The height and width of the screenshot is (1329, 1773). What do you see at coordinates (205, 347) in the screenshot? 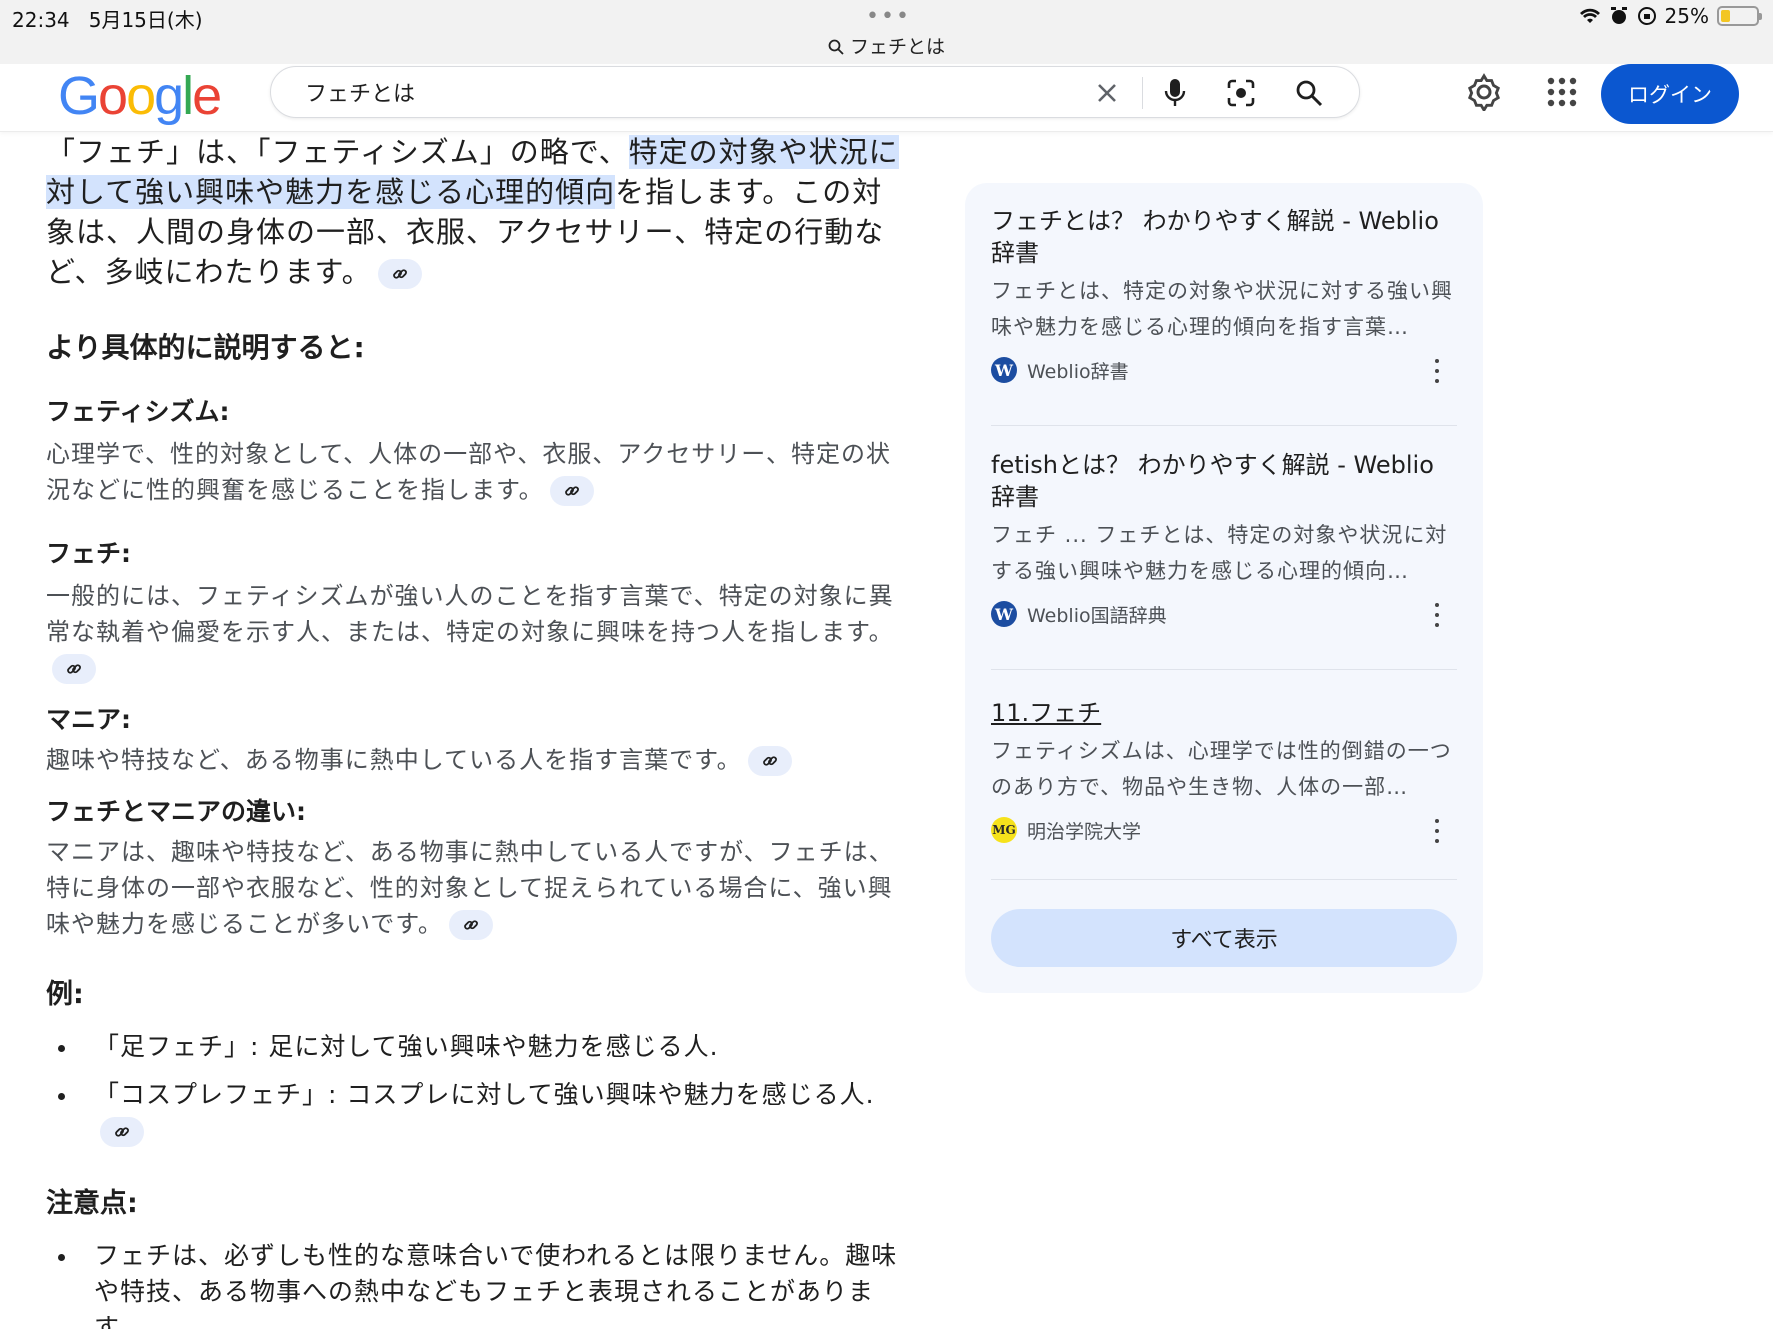
I see `subheading: より具体的に説明すると:` at bounding box center [205, 347].